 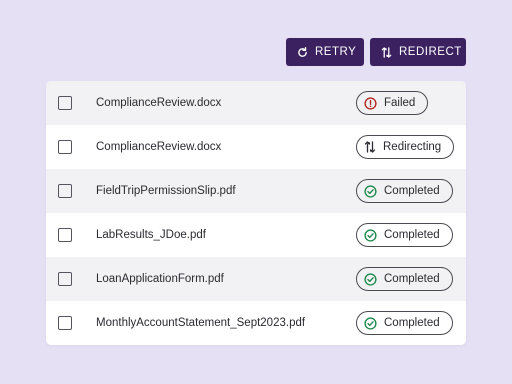 I want to click on table-row: FieldTripPermissionSlip.pdf Completed, so click(x=256, y=191).